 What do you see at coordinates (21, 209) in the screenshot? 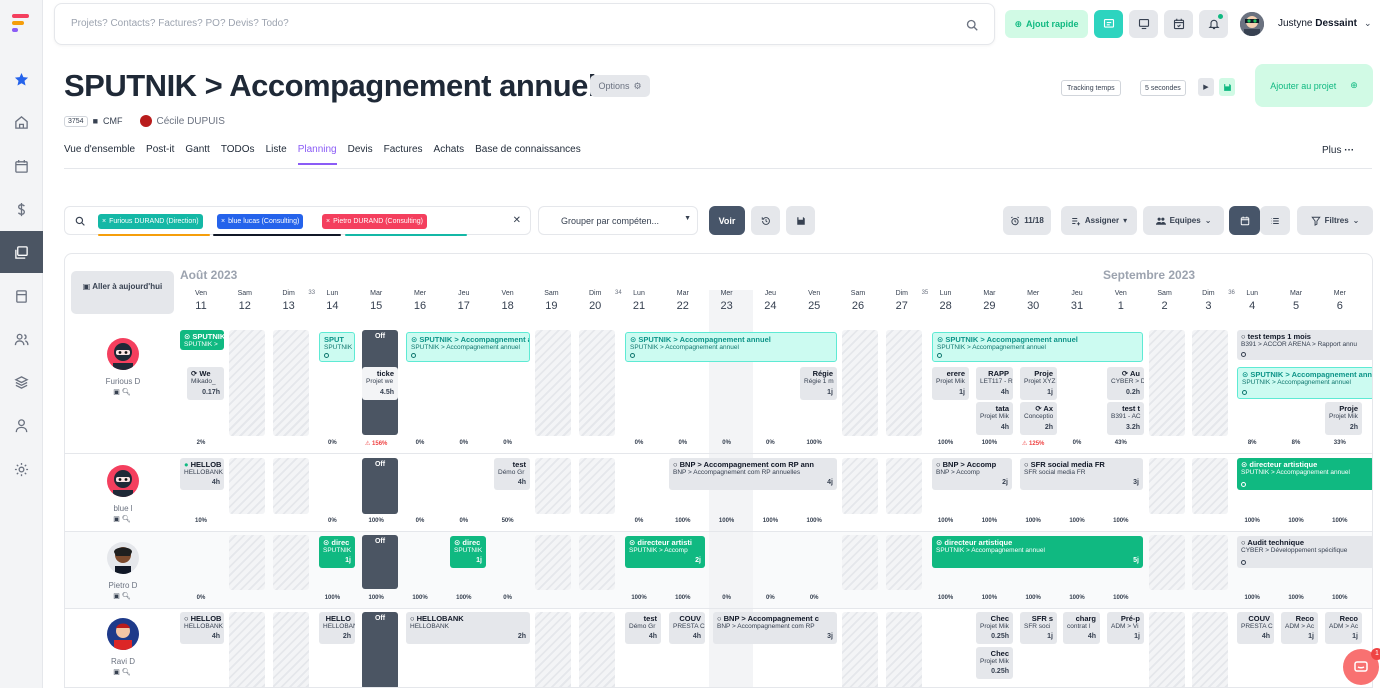
I see `dollar-icon` at bounding box center [21, 209].